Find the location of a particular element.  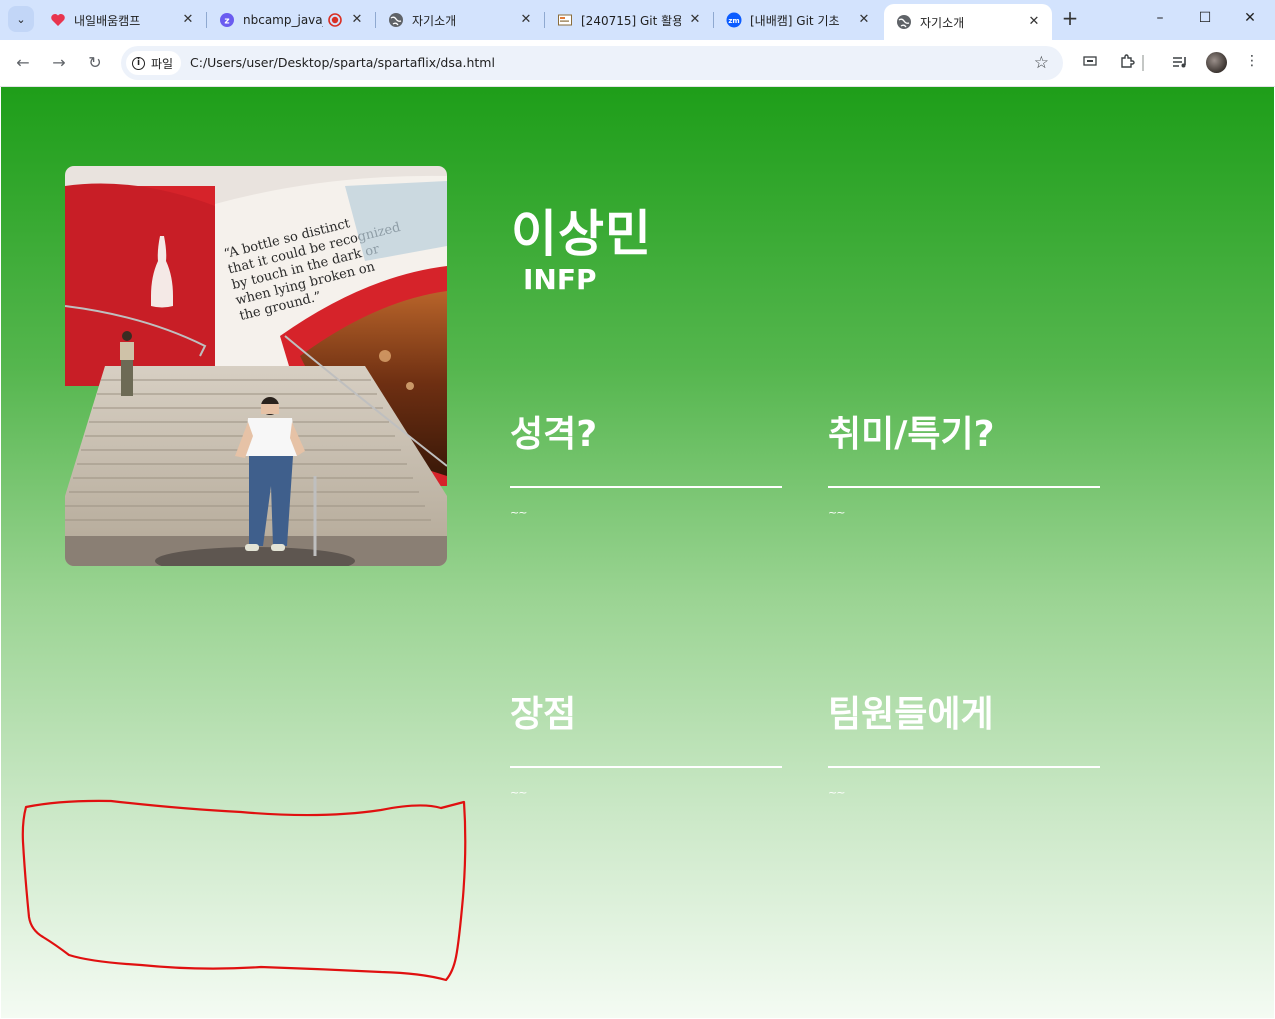

info-icon: i is located at coordinates (138, 63).